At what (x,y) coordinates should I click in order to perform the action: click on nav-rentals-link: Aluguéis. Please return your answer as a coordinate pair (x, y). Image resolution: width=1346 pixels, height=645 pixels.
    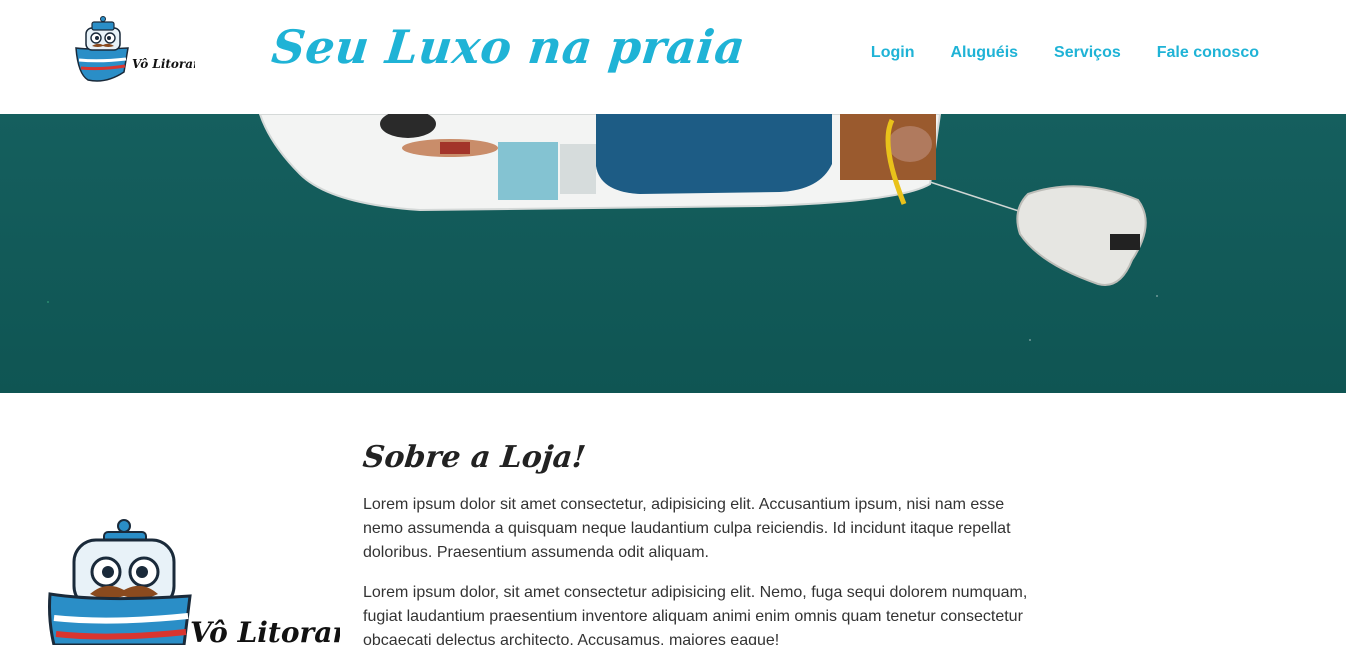
    Looking at the image, I should click on (984, 53).